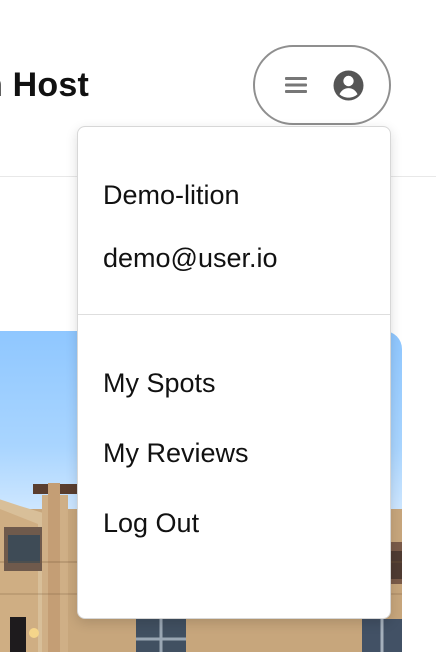 The width and height of the screenshot is (436, 652). I want to click on user-email: demo@user.io, so click(190, 258).